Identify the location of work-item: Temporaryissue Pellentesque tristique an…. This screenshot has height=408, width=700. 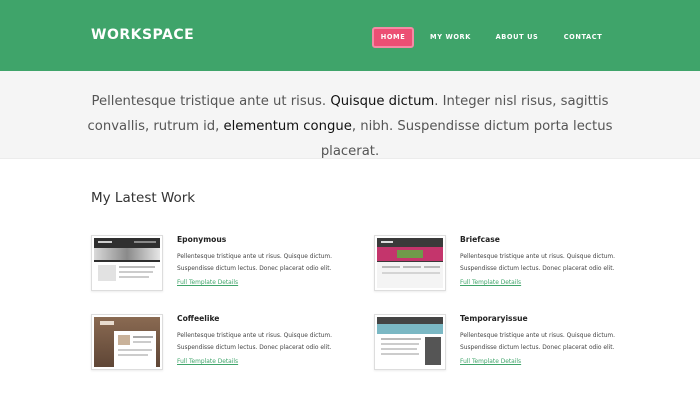
(504, 346).